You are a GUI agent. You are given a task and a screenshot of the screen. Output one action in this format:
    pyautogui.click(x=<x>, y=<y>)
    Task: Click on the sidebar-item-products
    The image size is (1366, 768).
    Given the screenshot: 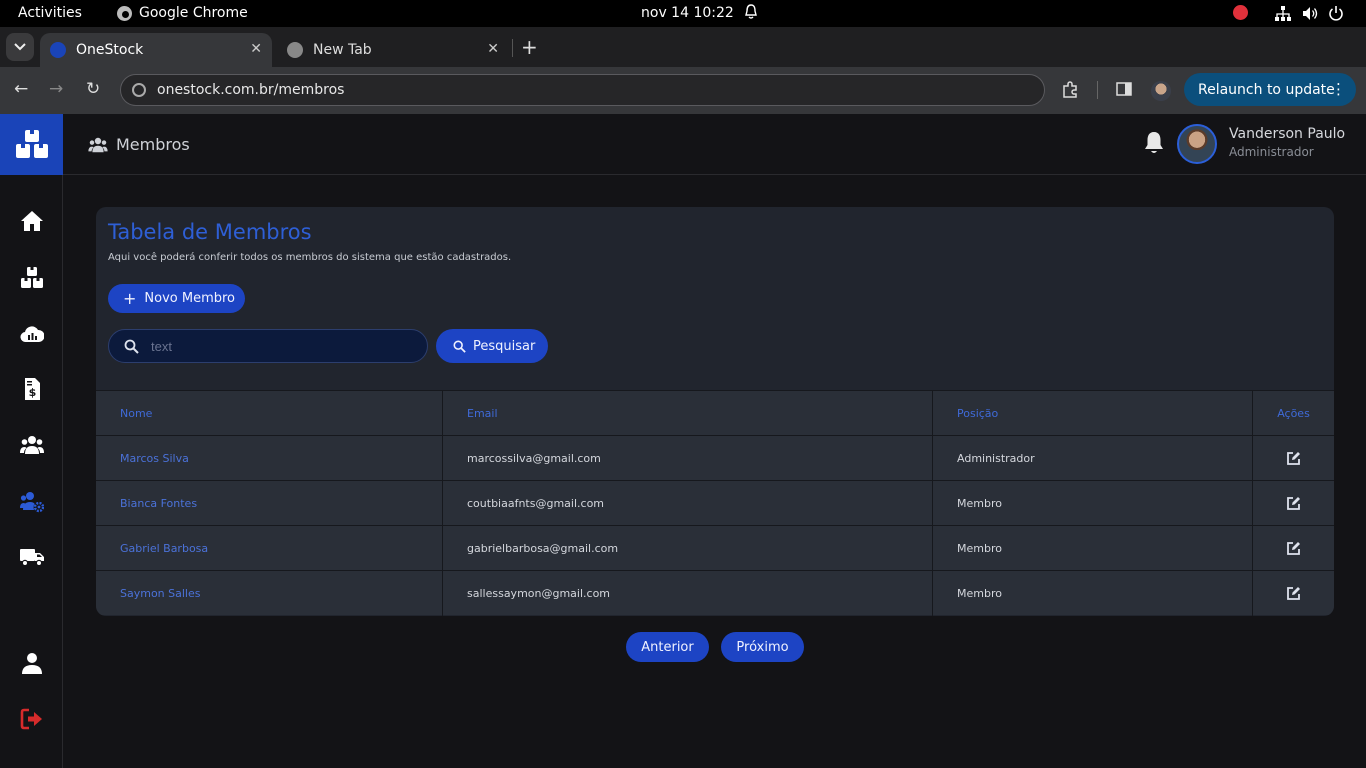 What is the action you would take?
    pyautogui.click(x=31, y=278)
    